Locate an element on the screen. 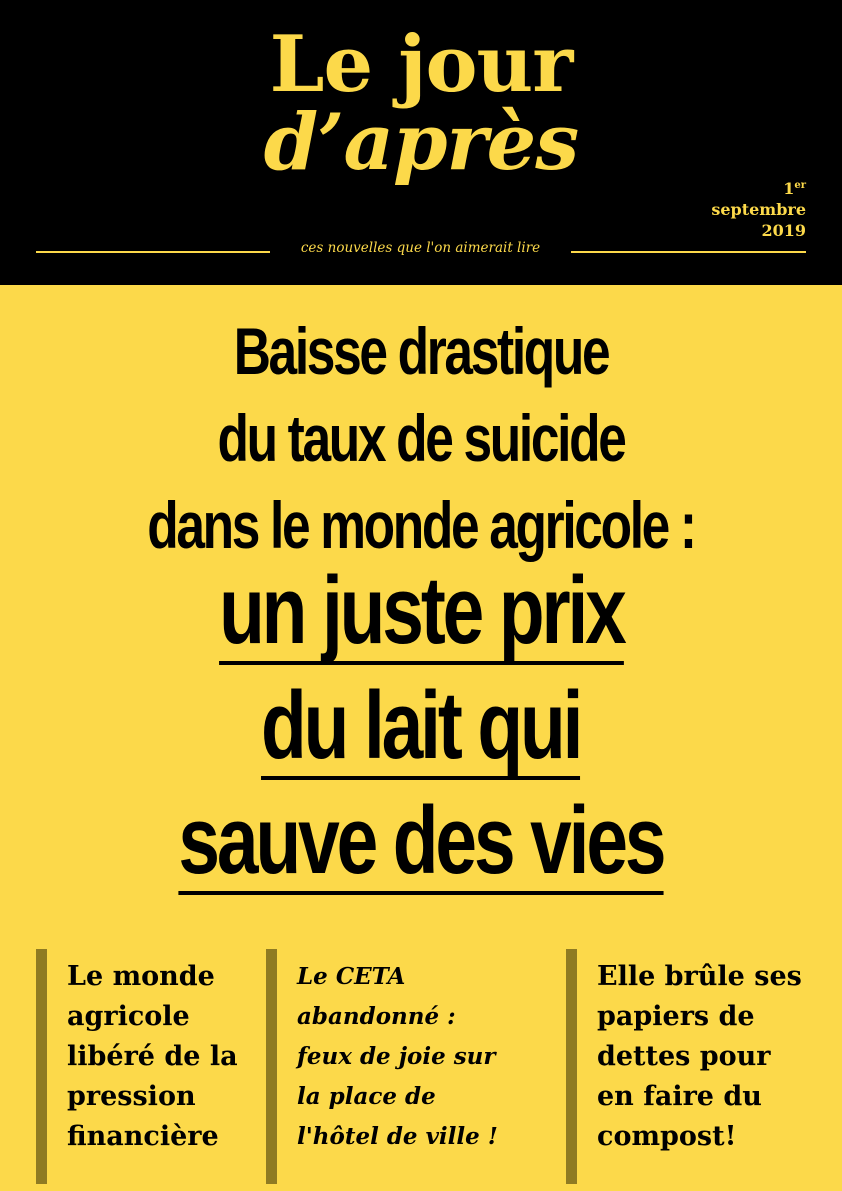 The height and width of the screenshot is (1191, 842). column-line: en faire du is located at coordinates (679, 1096).